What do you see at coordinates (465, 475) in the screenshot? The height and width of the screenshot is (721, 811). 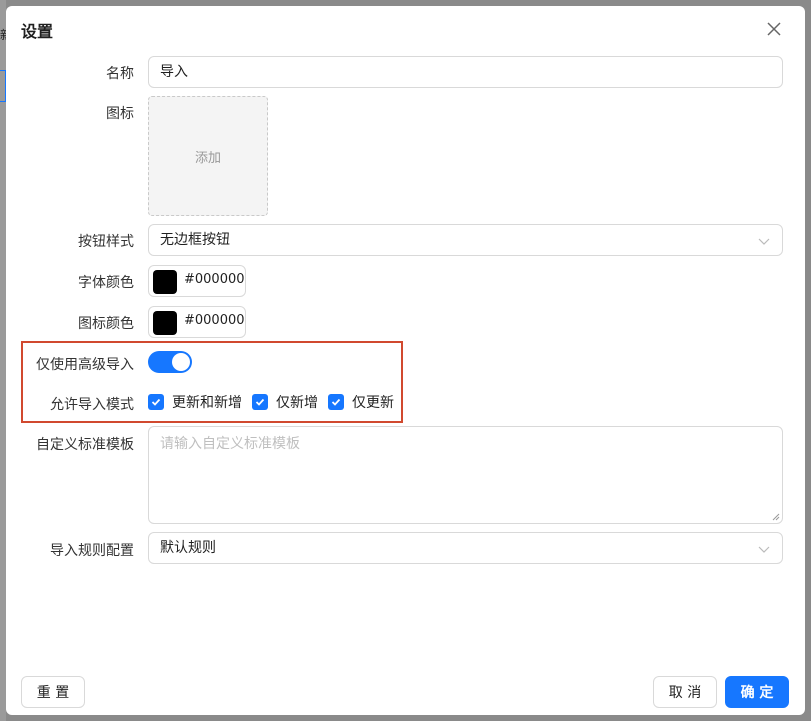 I see `template-textarea: 请输入自定义标准模板` at bounding box center [465, 475].